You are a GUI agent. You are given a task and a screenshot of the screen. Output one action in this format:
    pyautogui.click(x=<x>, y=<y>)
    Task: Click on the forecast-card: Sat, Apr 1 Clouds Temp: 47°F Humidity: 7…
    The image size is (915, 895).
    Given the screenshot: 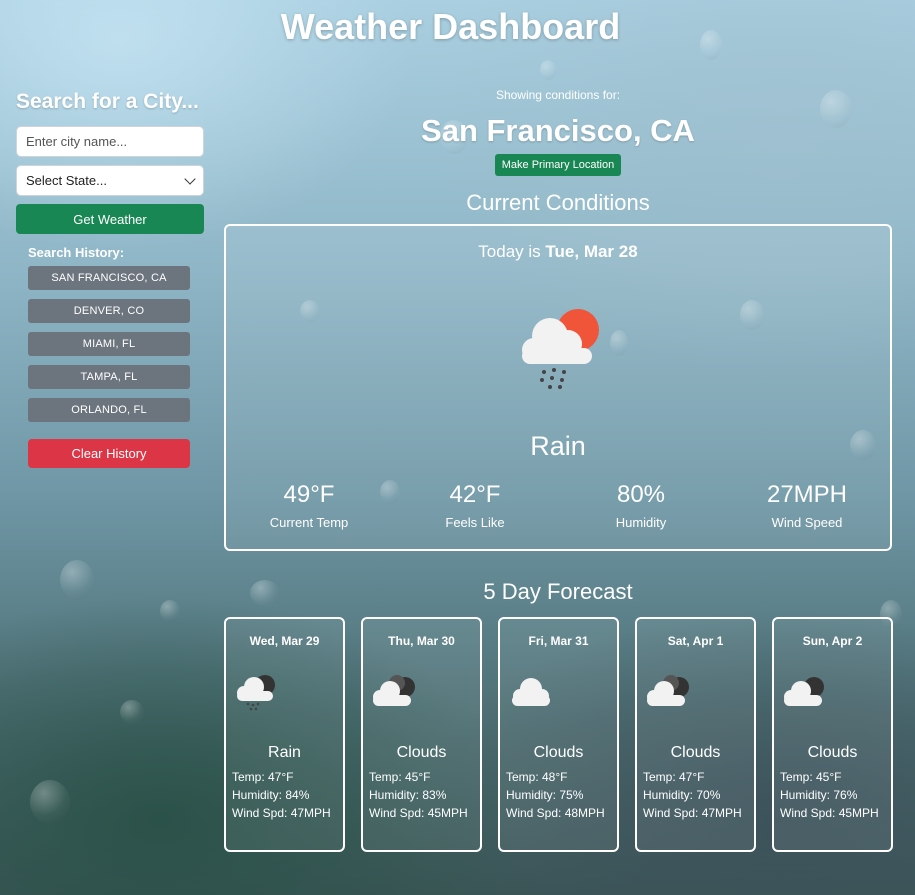 What is the action you would take?
    pyautogui.click(x=695, y=734)
    